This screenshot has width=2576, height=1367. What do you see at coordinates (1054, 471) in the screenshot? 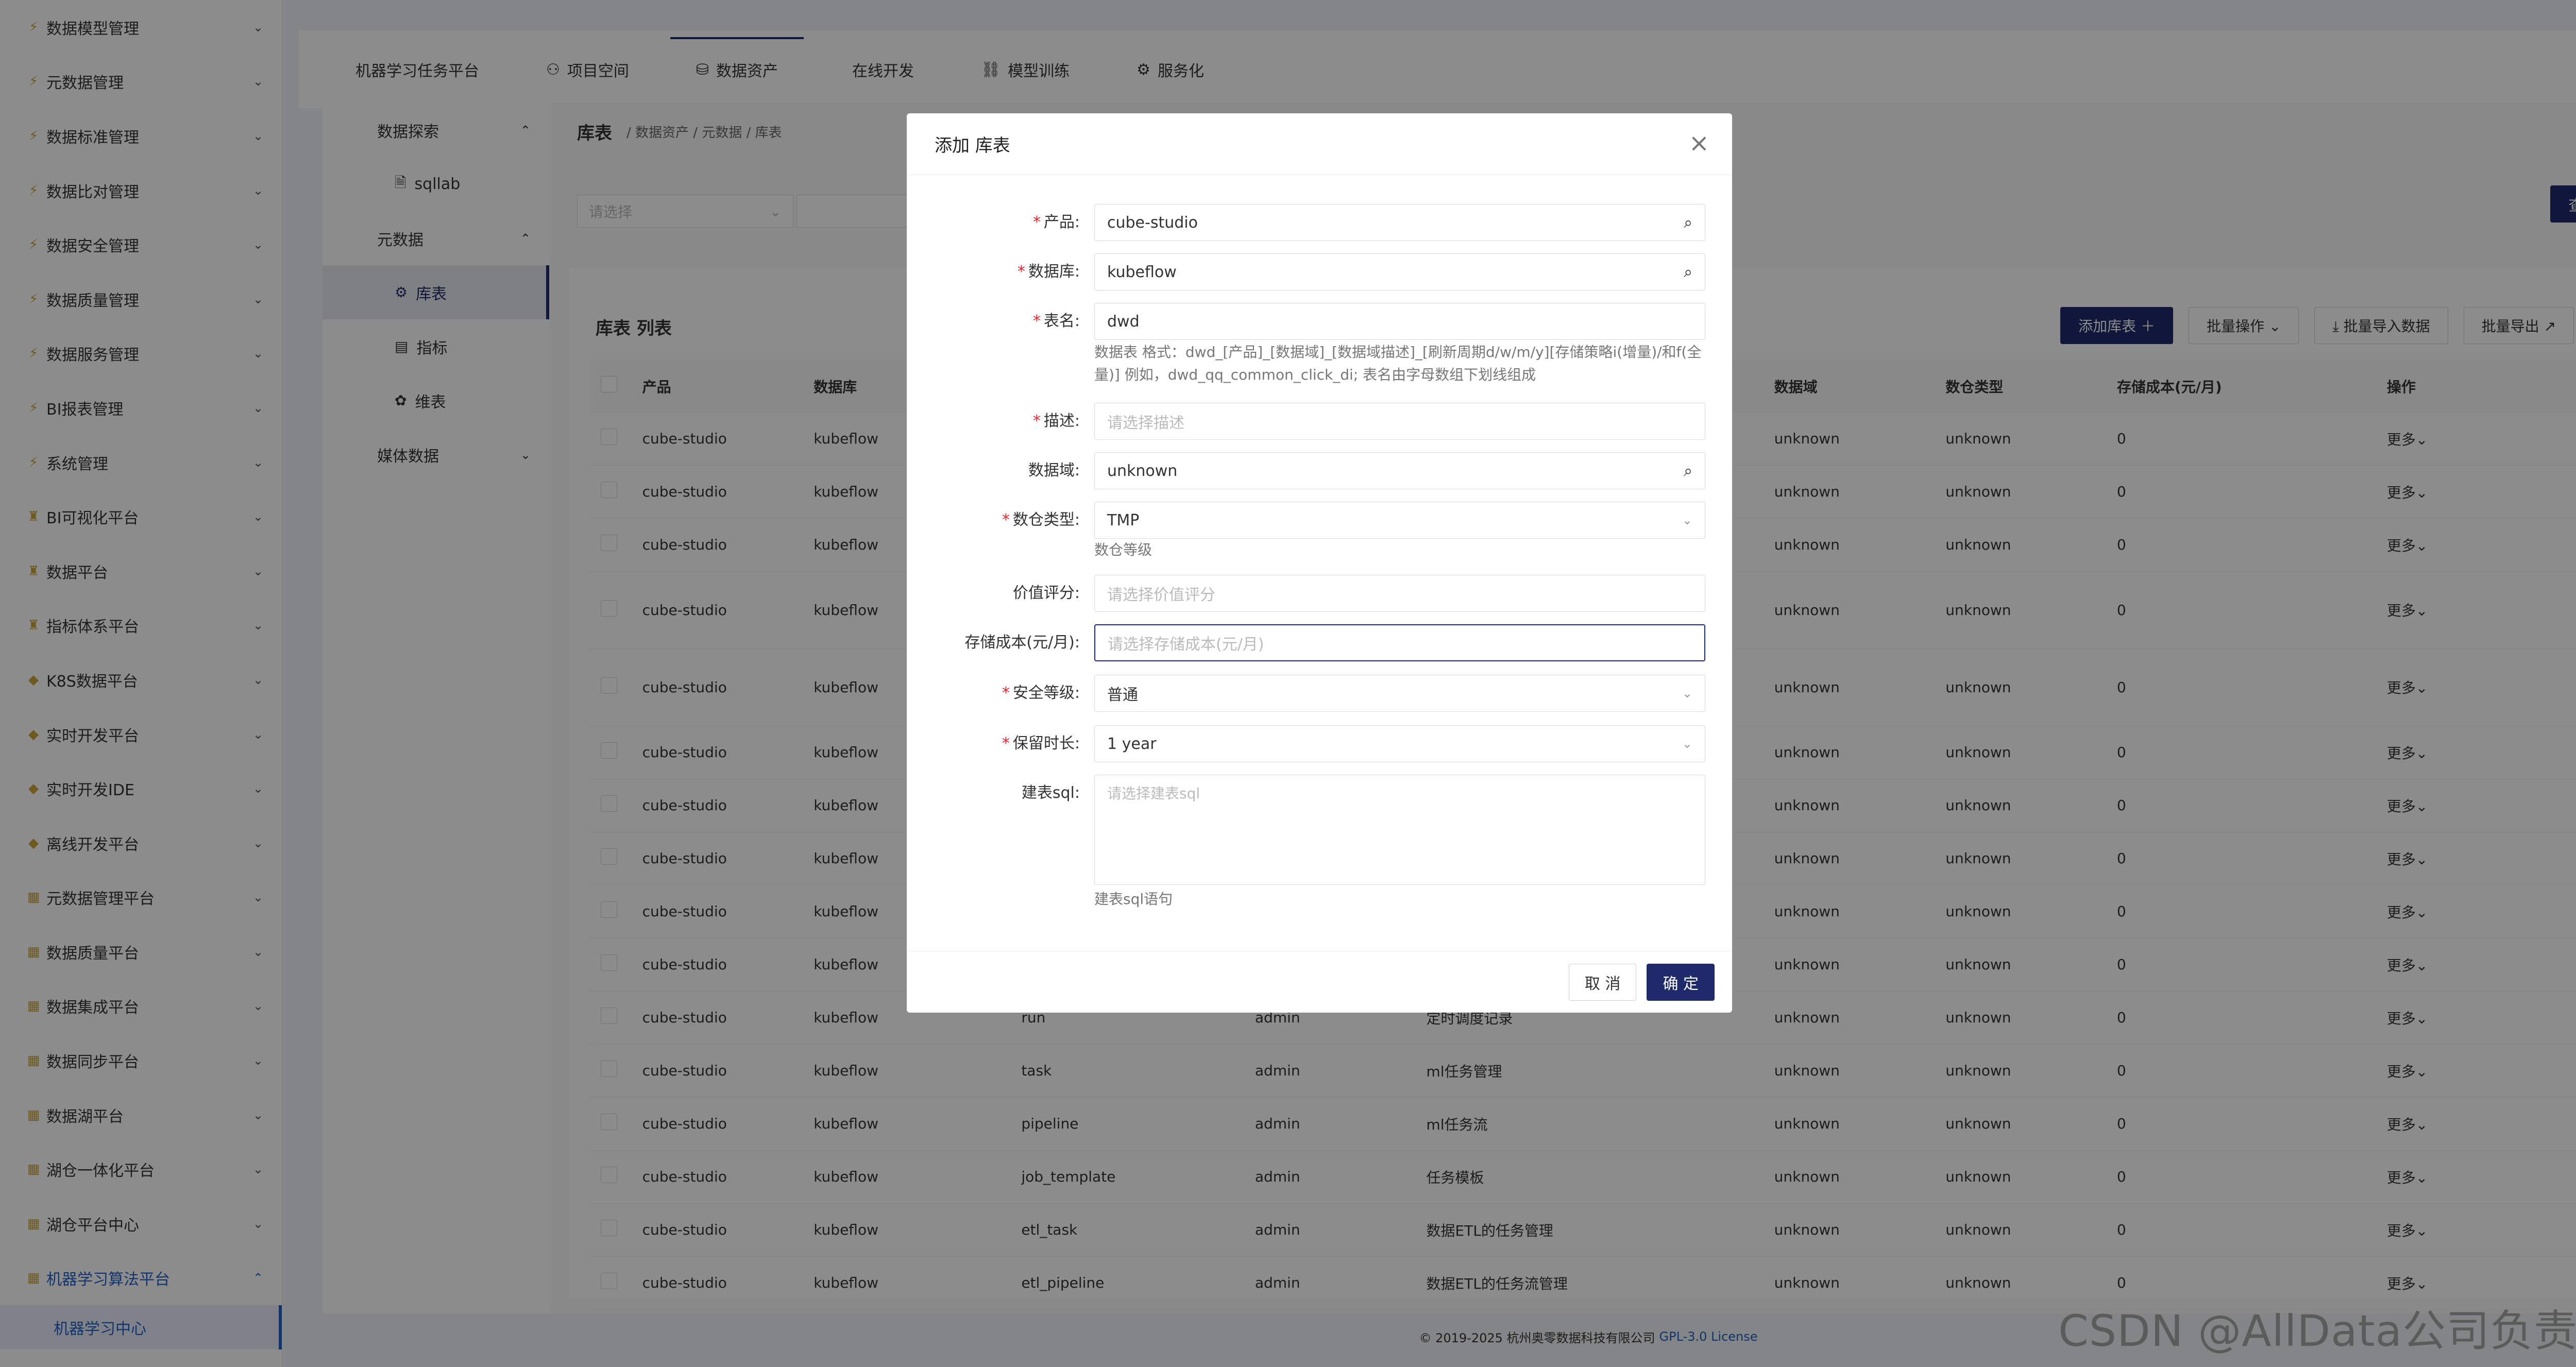
I see `field-label: 数据域:` at bounding box center [1054, 471].